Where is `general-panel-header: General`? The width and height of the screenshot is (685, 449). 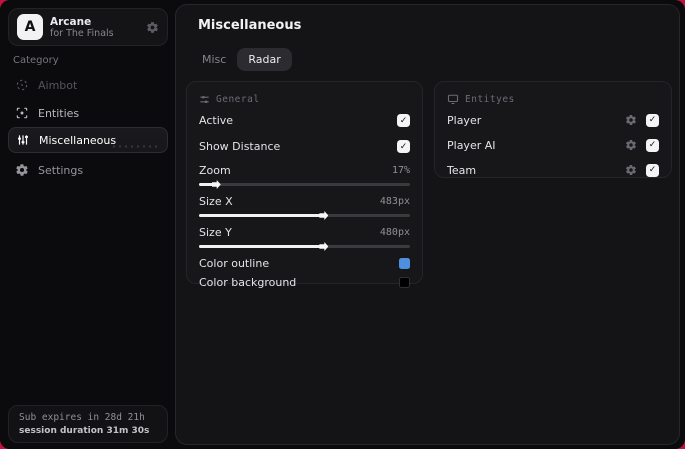 general-panel-header: General is located at coordinates (304, 99).